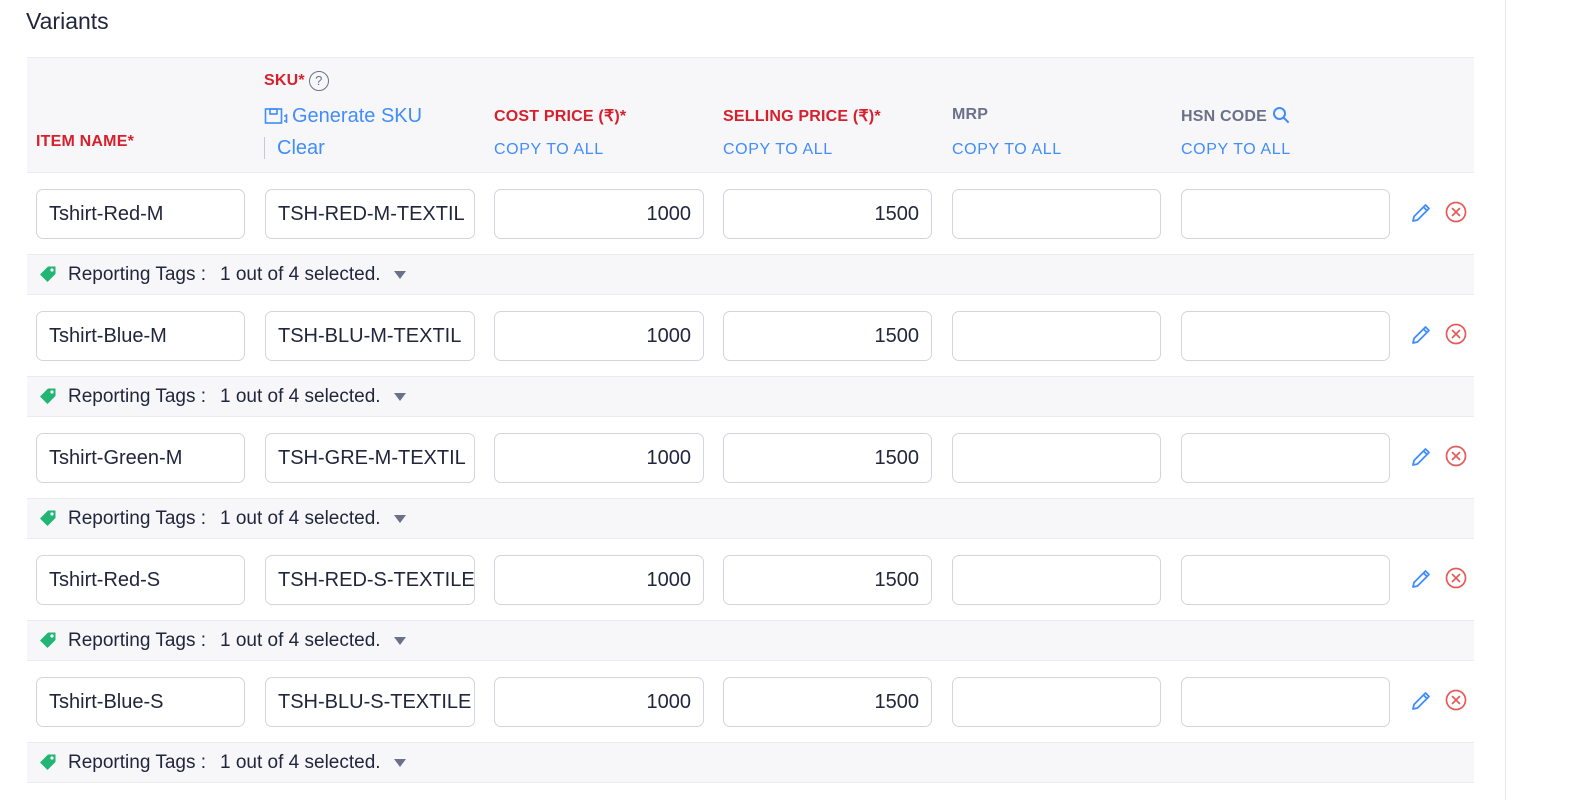 This screenshot has height=800, width=1586. Describe the element at coordinates (370, 336) in the screenshot. I see `sku-input: TSH-BLU-M-TEXTIL` at that location.